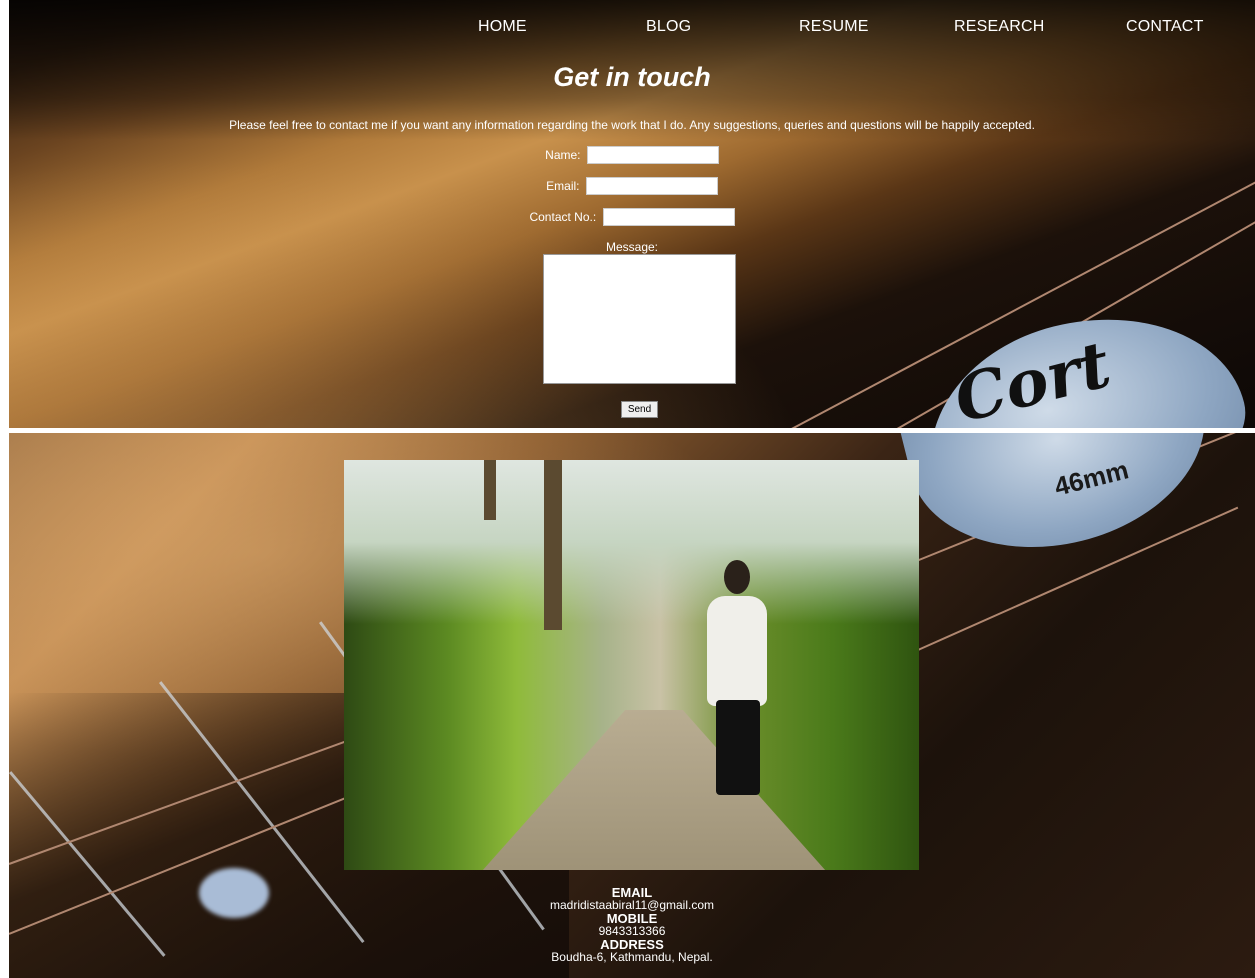  I want to click on name-label: Name:, so click(563, 155).